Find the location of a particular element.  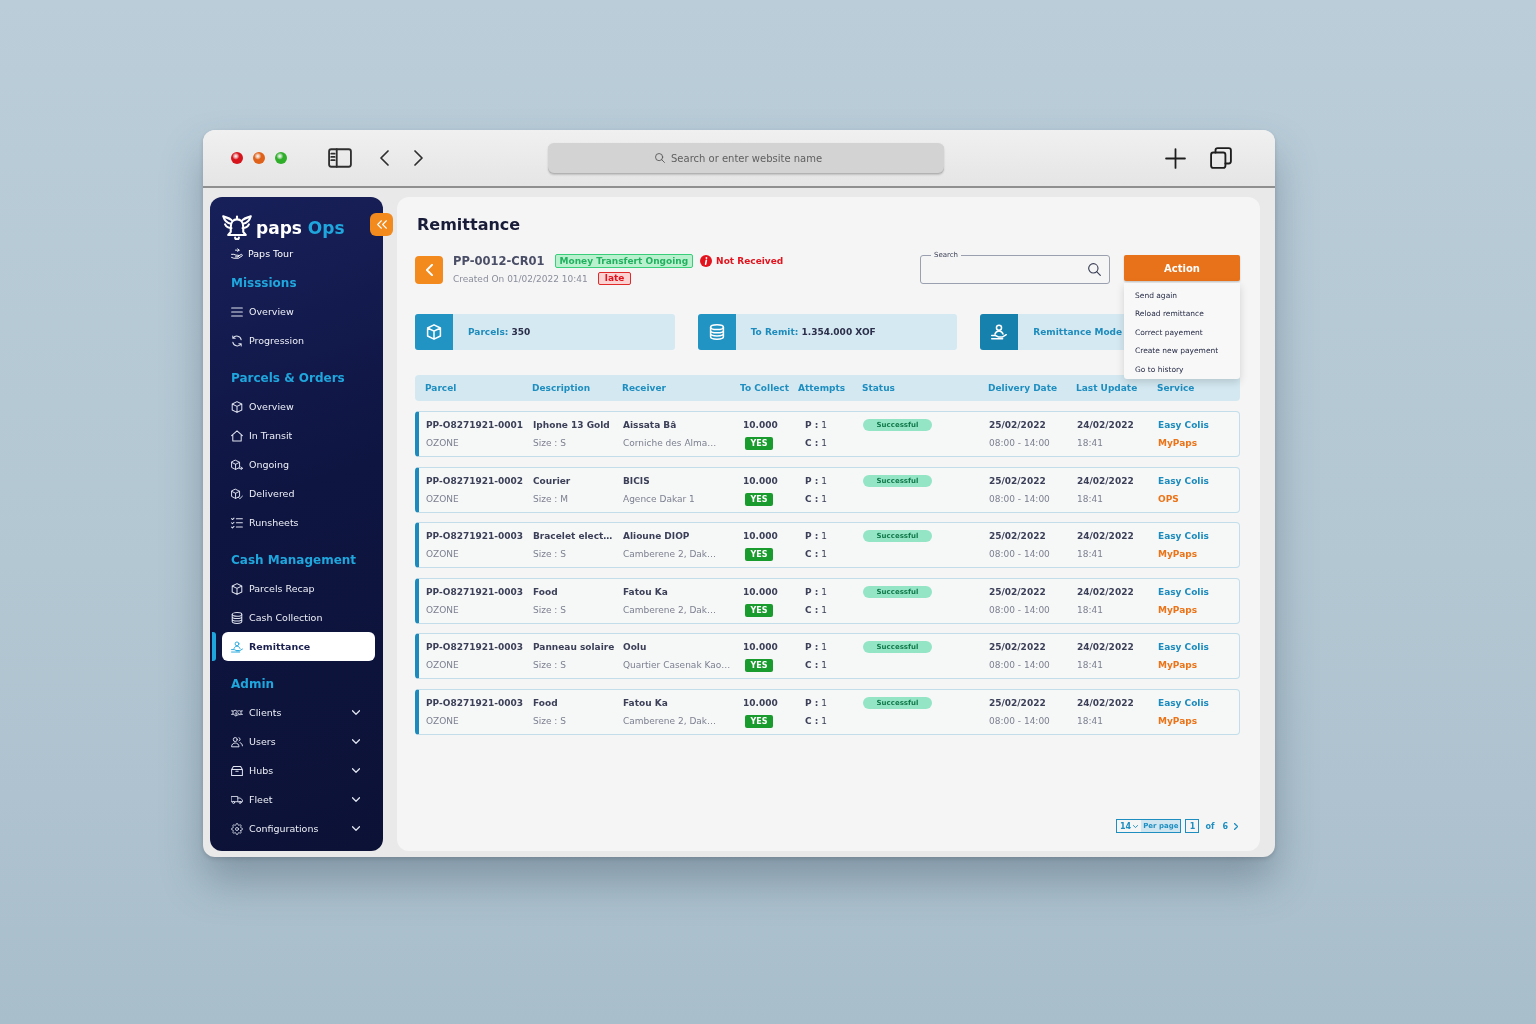

column-header: Receiver is located at coordinates (644, 388).